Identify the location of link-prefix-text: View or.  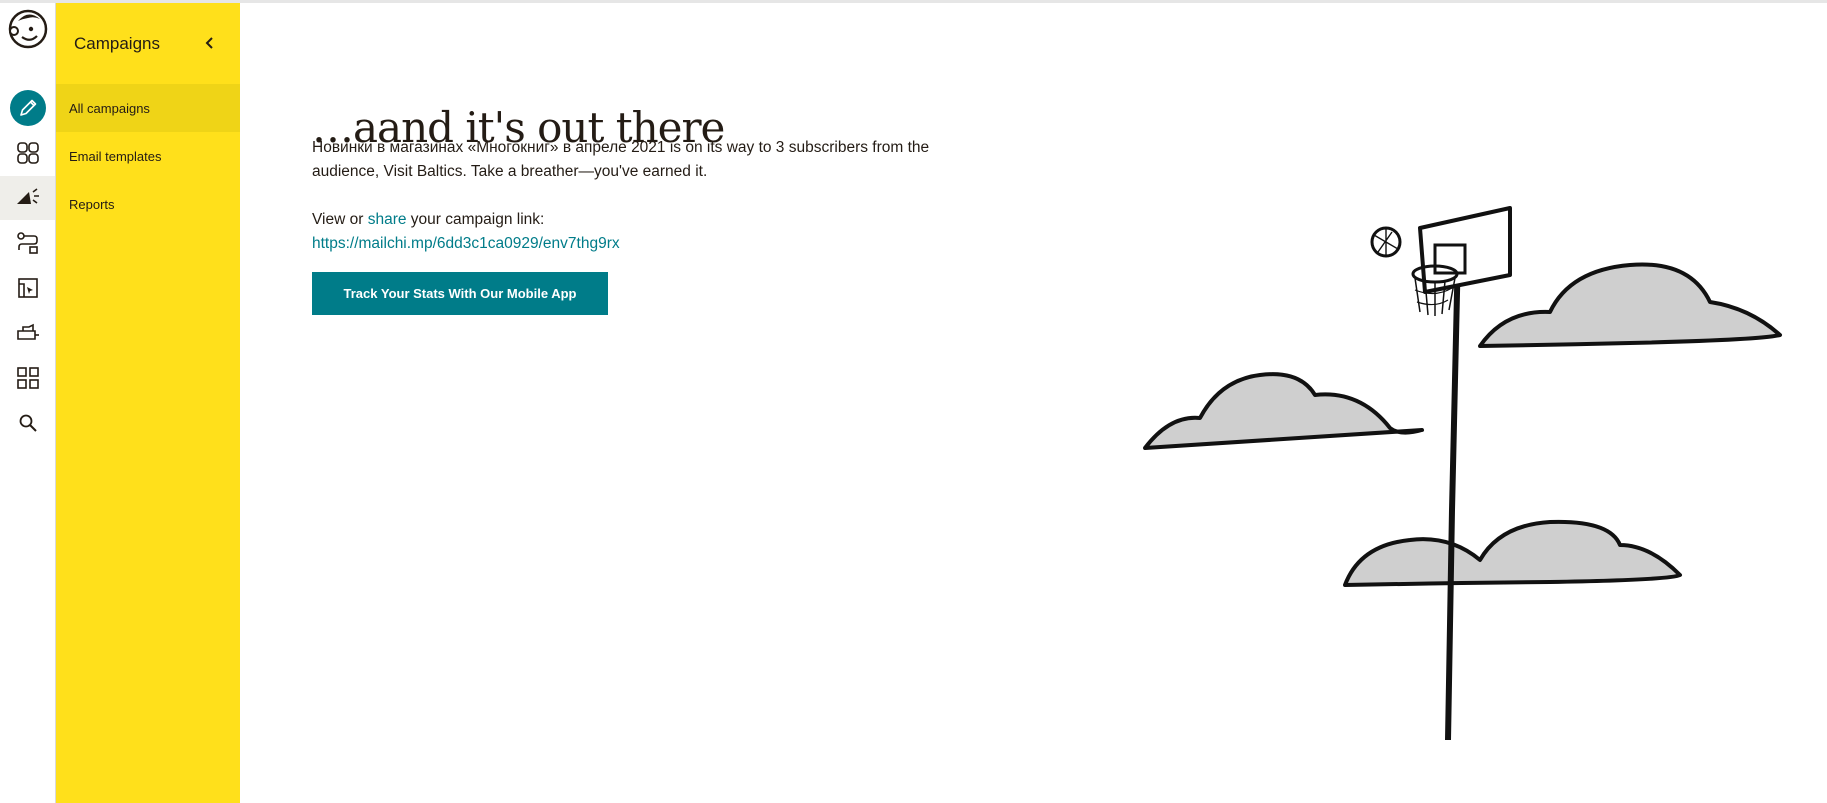
(340, 219).